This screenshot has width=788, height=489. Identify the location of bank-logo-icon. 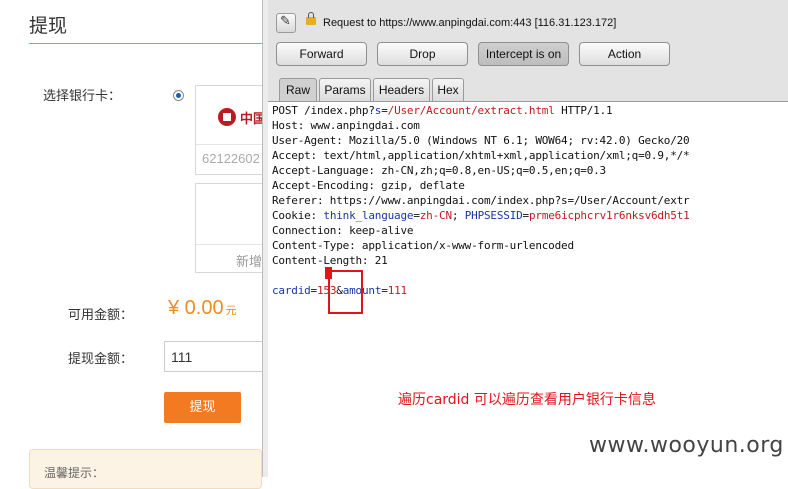
(227, 117).